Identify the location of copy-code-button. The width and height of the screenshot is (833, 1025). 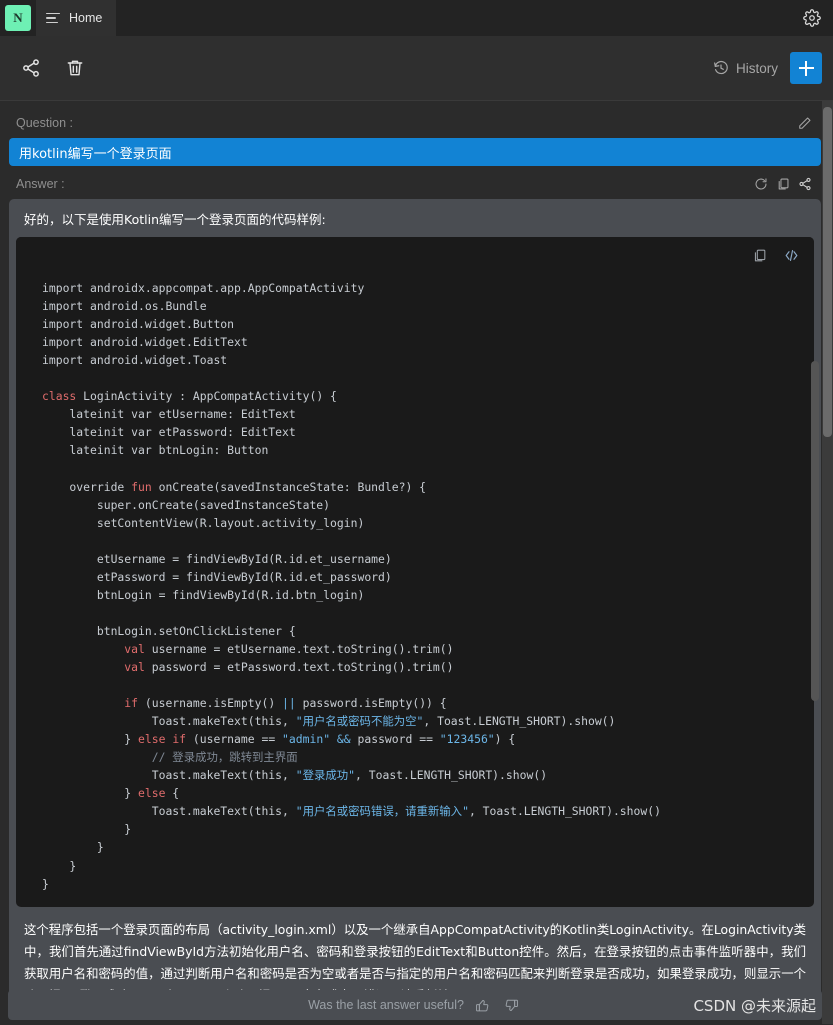
(759, 255).